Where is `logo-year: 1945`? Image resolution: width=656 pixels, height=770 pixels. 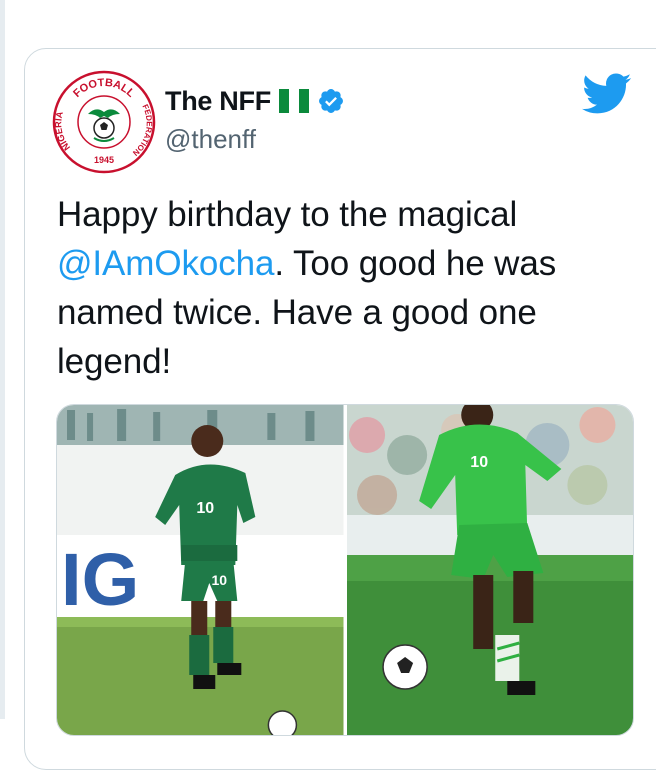
logo-year: 1945 is located at coordinates (104, 160).